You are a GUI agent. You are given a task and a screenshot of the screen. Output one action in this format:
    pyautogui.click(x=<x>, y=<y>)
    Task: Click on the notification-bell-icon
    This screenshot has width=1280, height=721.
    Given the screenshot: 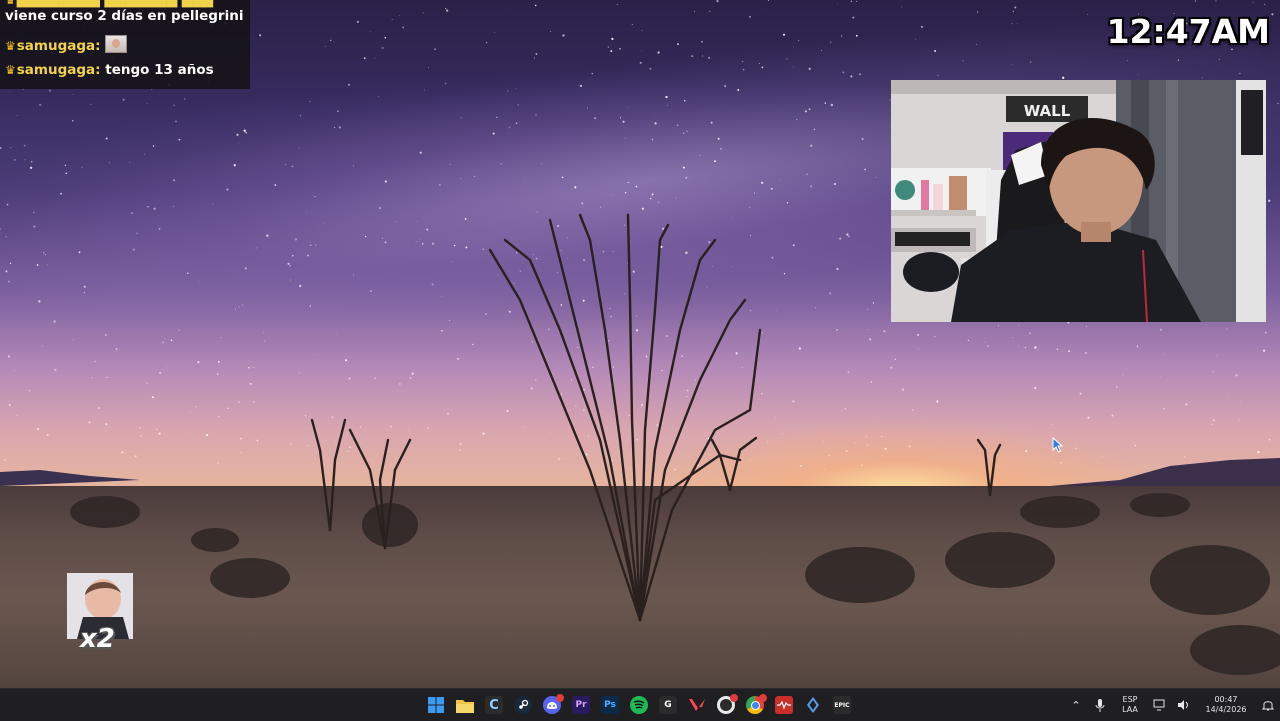 What is the action you would take?
    pyautogui.click(x=1268, y=705)
    